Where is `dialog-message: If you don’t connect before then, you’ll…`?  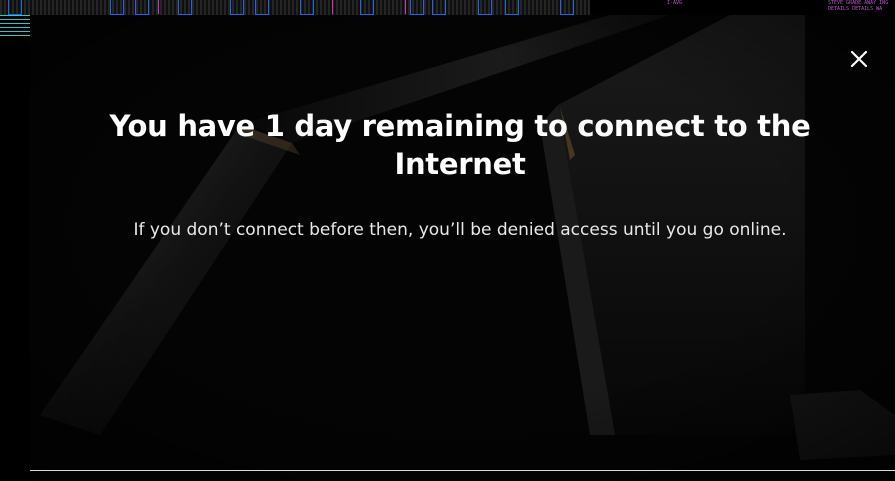
dialog-message: If you don’t connect before then, you’ll… is located at coordinates (460, 230).